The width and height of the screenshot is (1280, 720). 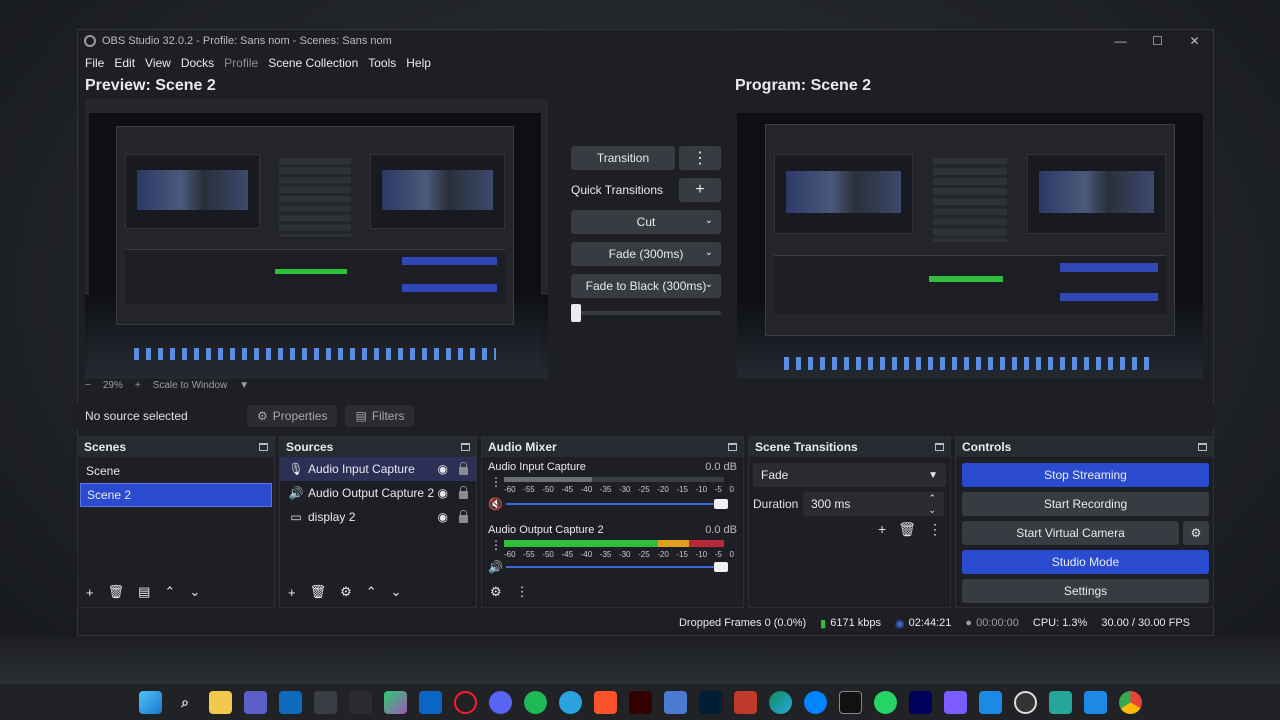 I want to click on tbar-slider, so click(x=646, y=313).